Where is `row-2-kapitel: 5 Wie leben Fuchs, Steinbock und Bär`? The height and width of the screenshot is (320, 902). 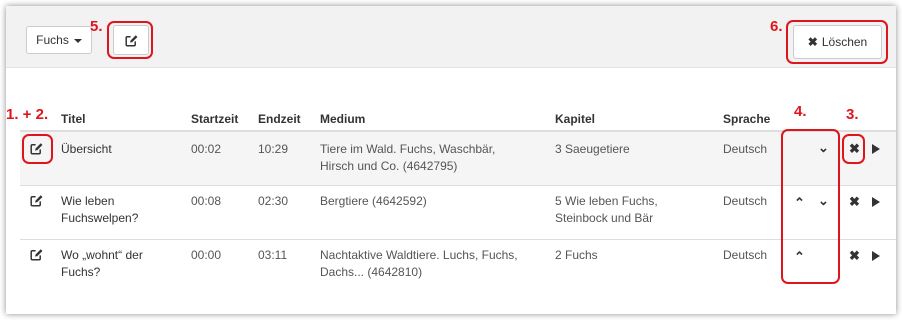
row-2-kapitel: 5 Wie leben Fuchs, Steinbock und Bär is located at coordinates (606, 210).